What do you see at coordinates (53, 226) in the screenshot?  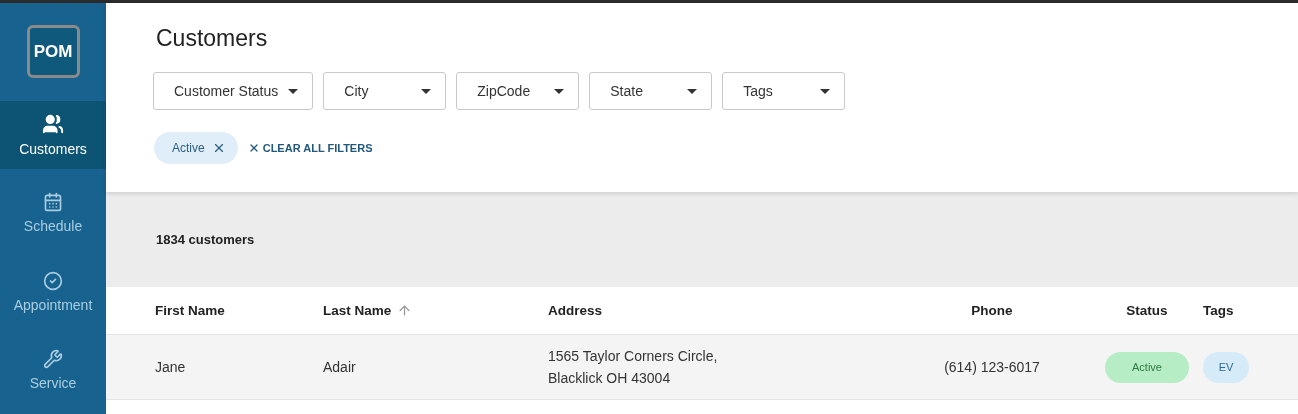 I see `nav-label: Schedule` at bounding box center [53, 226].